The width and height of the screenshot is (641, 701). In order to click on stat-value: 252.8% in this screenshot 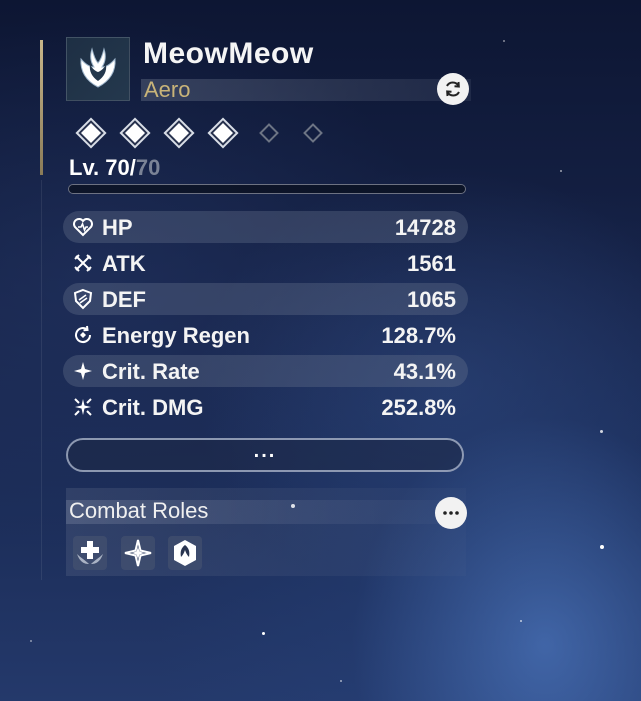, I will do `click(418, 407)`.